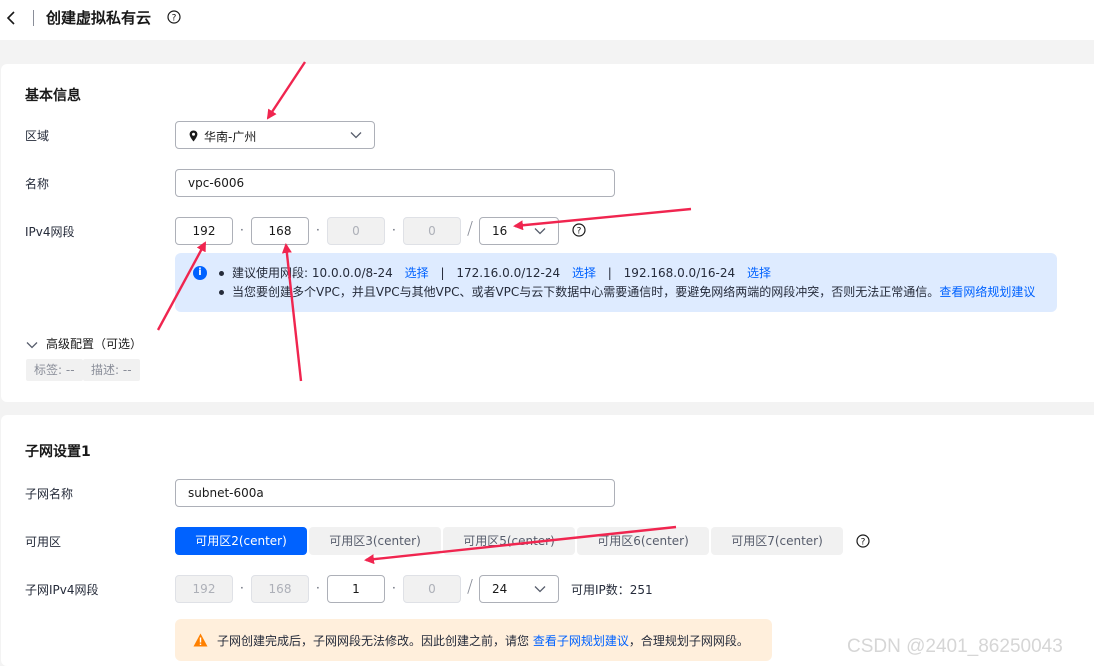  I want to click on subnet-mask-select: 24, so click(519, 589).